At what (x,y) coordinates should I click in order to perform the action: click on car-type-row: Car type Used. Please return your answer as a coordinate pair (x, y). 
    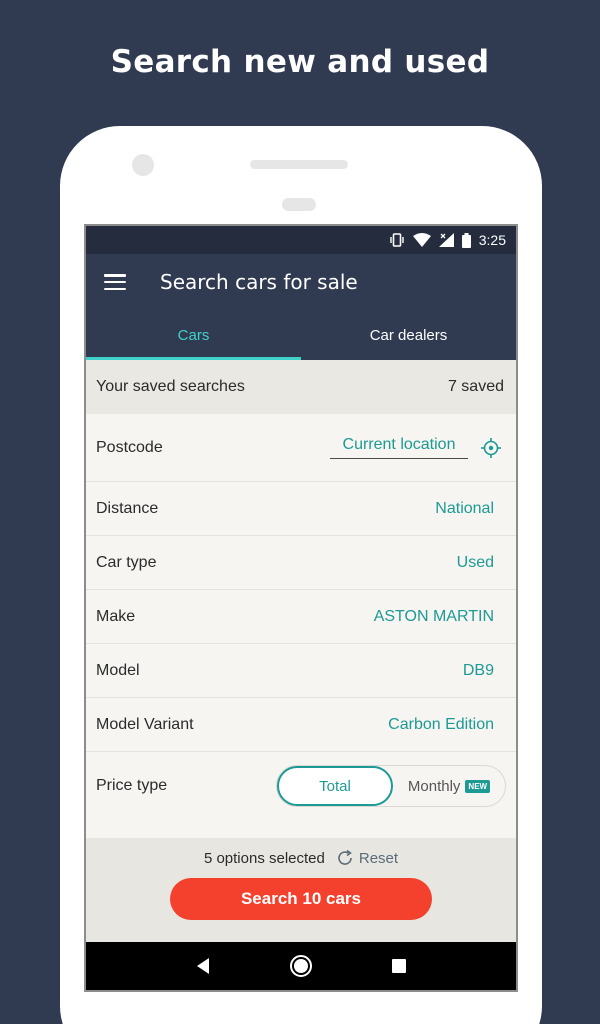
    Looking at the image, I should click on (301, 563).